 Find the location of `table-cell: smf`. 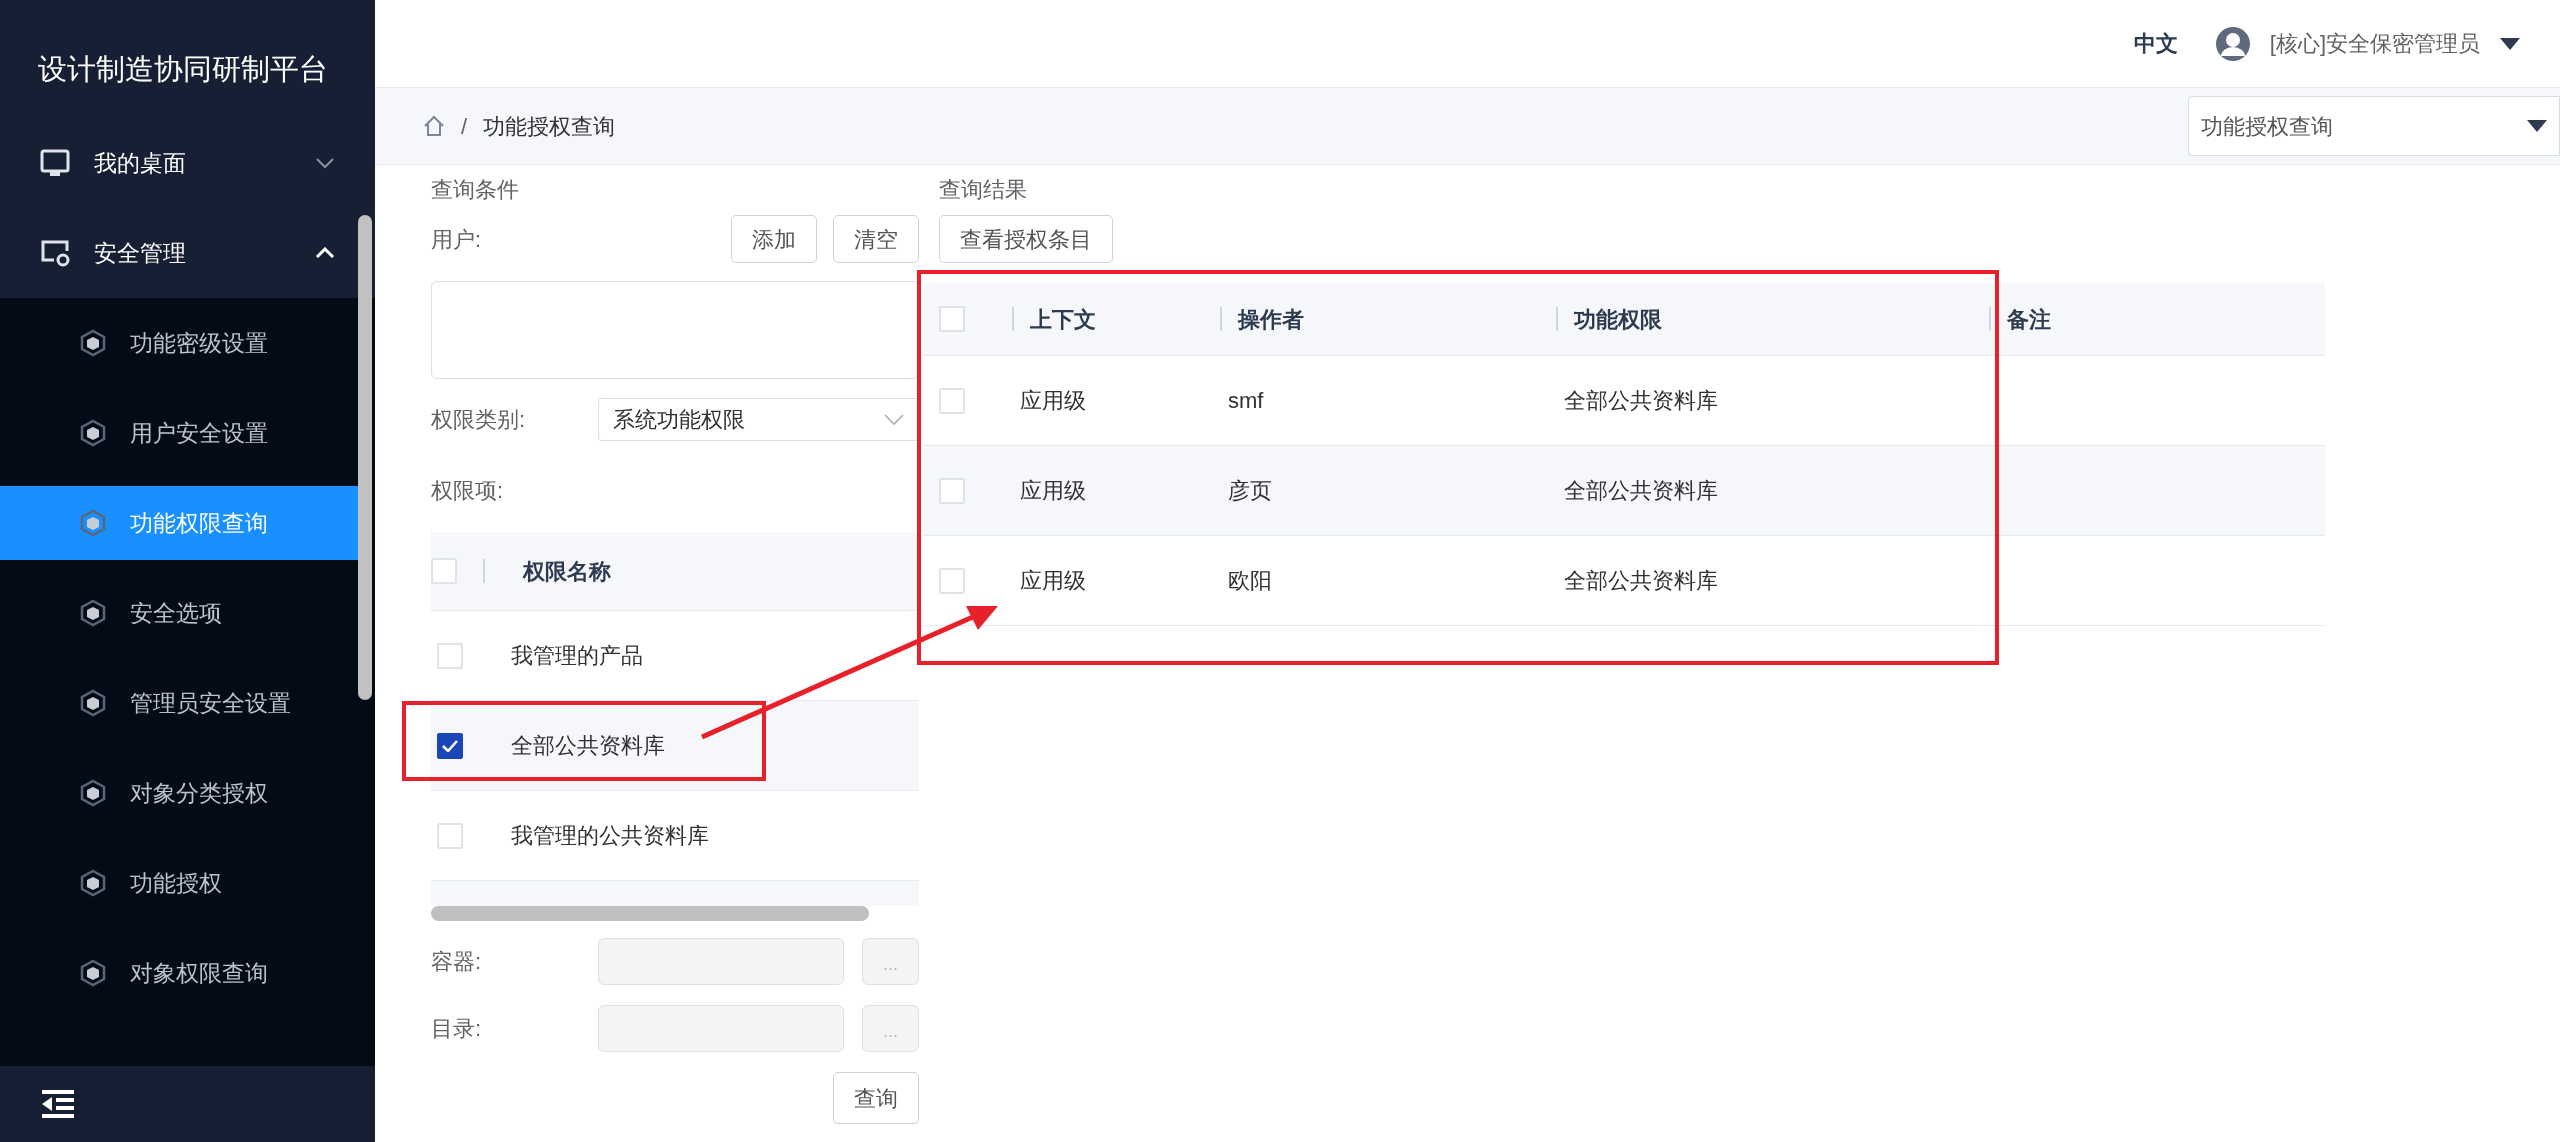

table-cell: smf is located at coordinates (1246, 400).